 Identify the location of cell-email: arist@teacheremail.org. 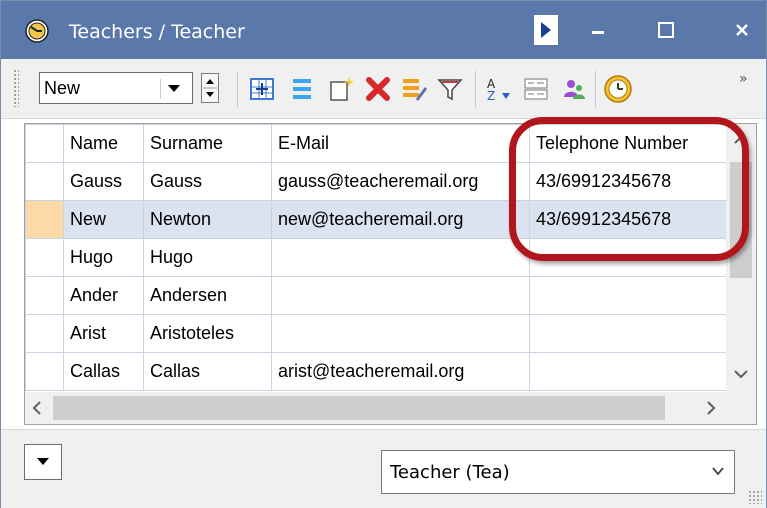
(400, 371).